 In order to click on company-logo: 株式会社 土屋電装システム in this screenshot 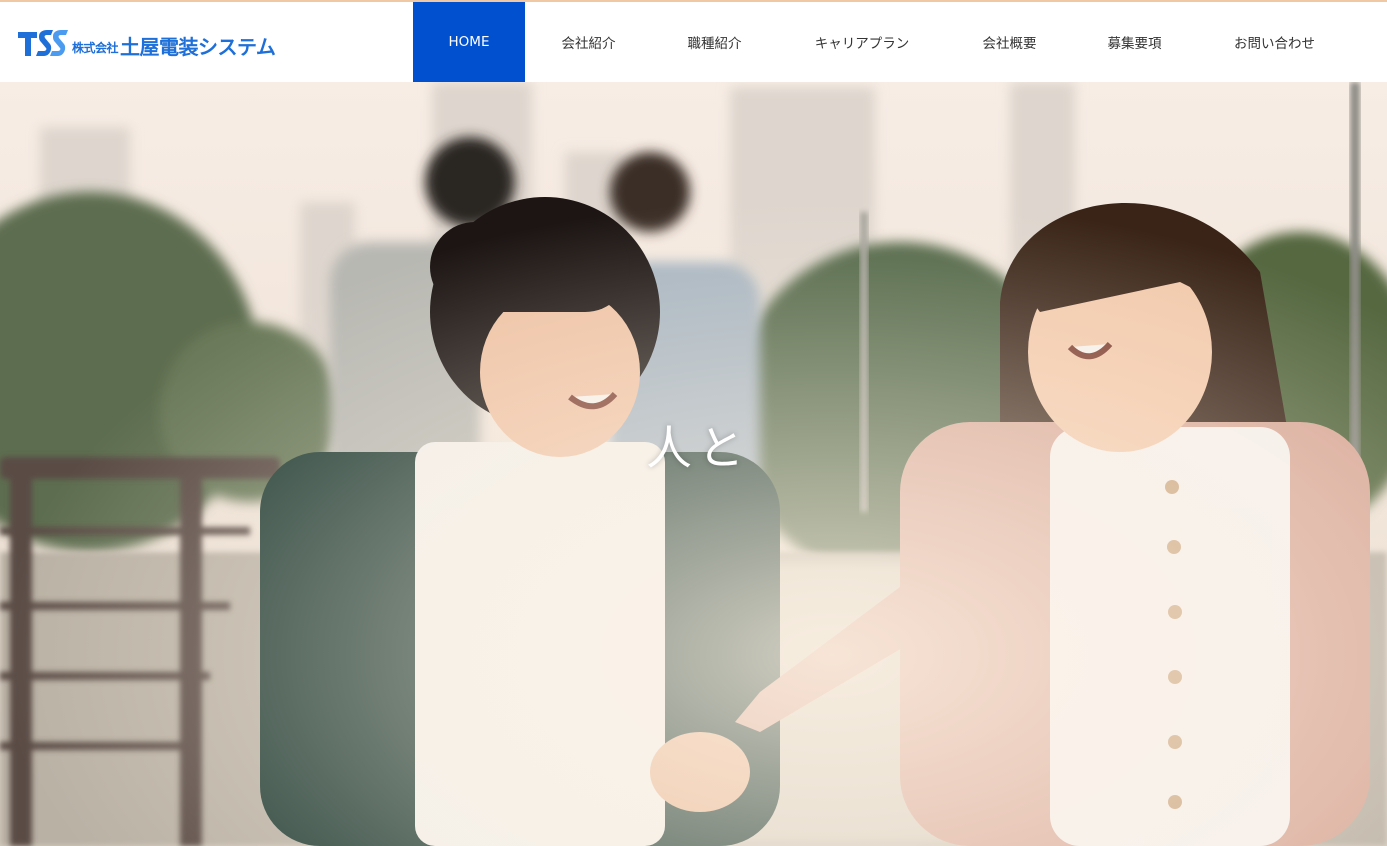, I will do `click(146, 43)`.